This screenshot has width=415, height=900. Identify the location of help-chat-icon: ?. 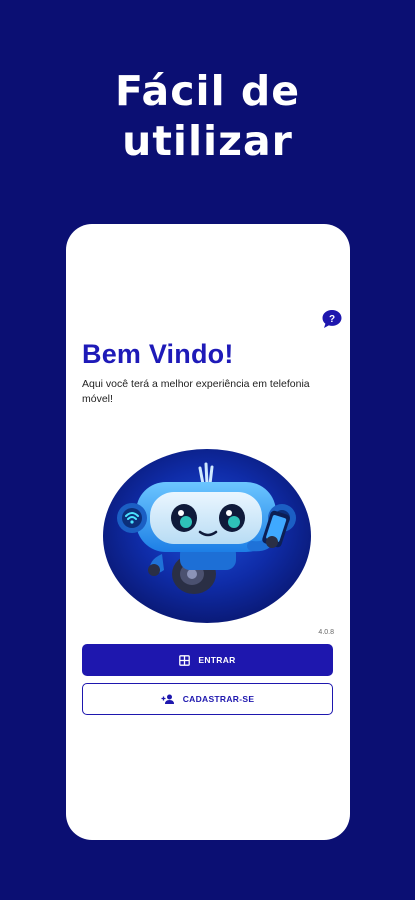
(332, 319).